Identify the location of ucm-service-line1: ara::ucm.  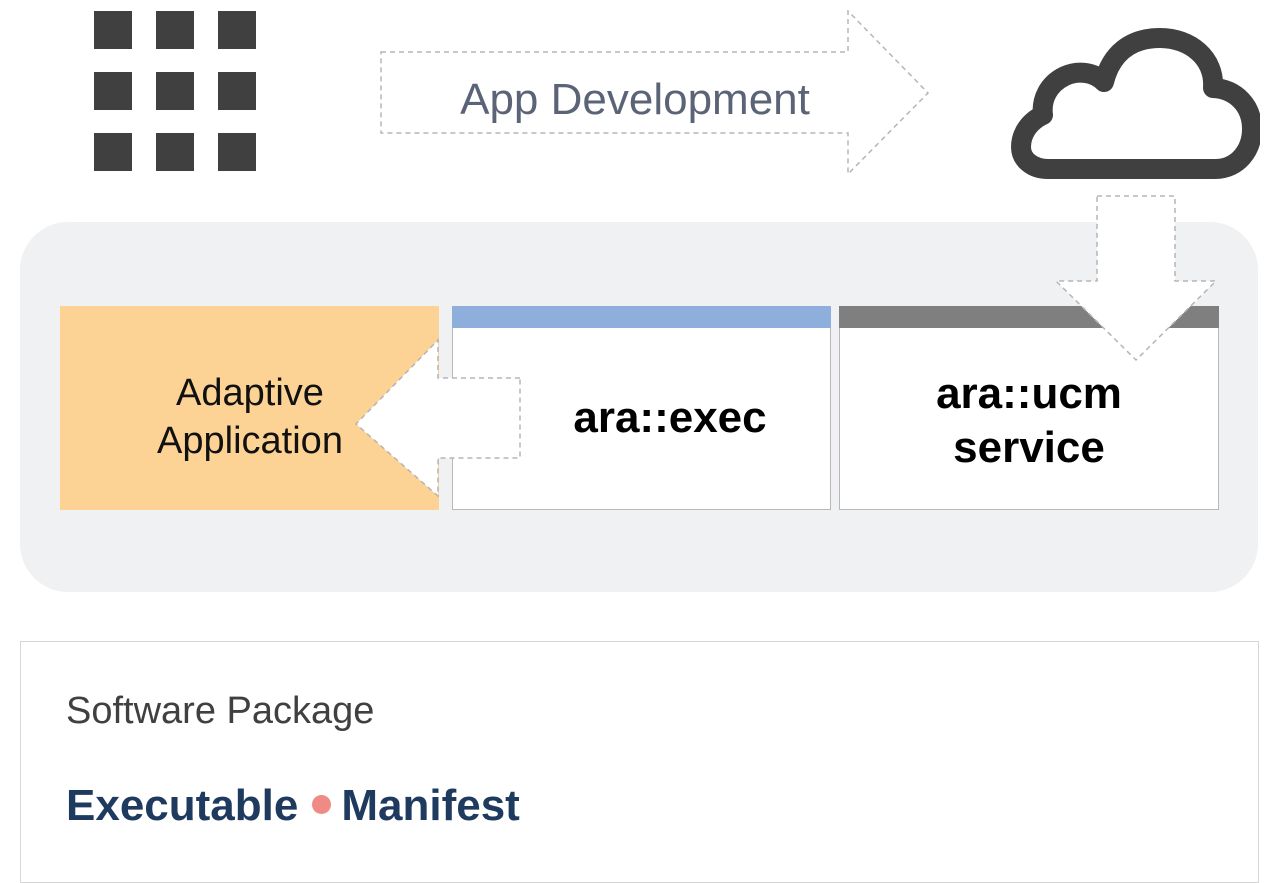
(1029, 393).